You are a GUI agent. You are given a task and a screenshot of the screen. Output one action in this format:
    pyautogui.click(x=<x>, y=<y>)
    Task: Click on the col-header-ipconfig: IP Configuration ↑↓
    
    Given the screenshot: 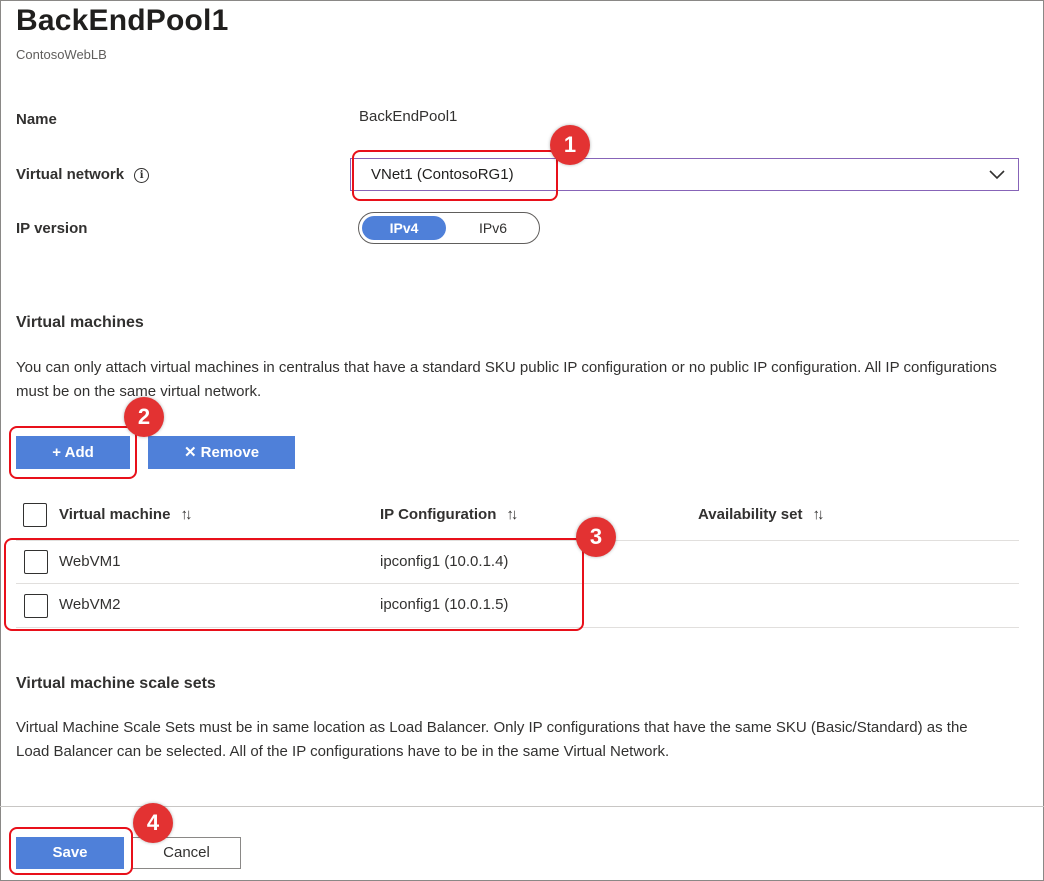 What is the action you would take?
    pyautogui.click(x=449, y=514)
    